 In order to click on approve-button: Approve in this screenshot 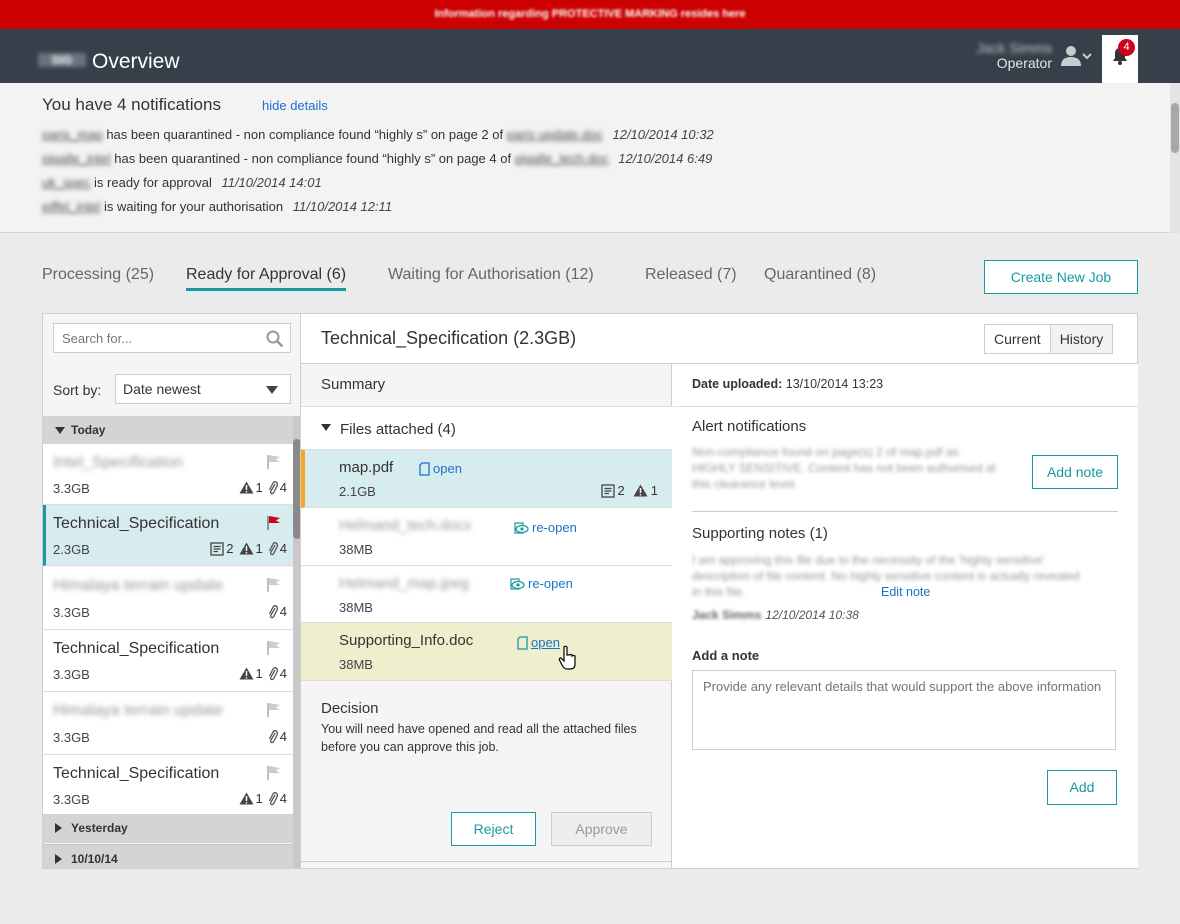, I will do `click(601, 829)`.